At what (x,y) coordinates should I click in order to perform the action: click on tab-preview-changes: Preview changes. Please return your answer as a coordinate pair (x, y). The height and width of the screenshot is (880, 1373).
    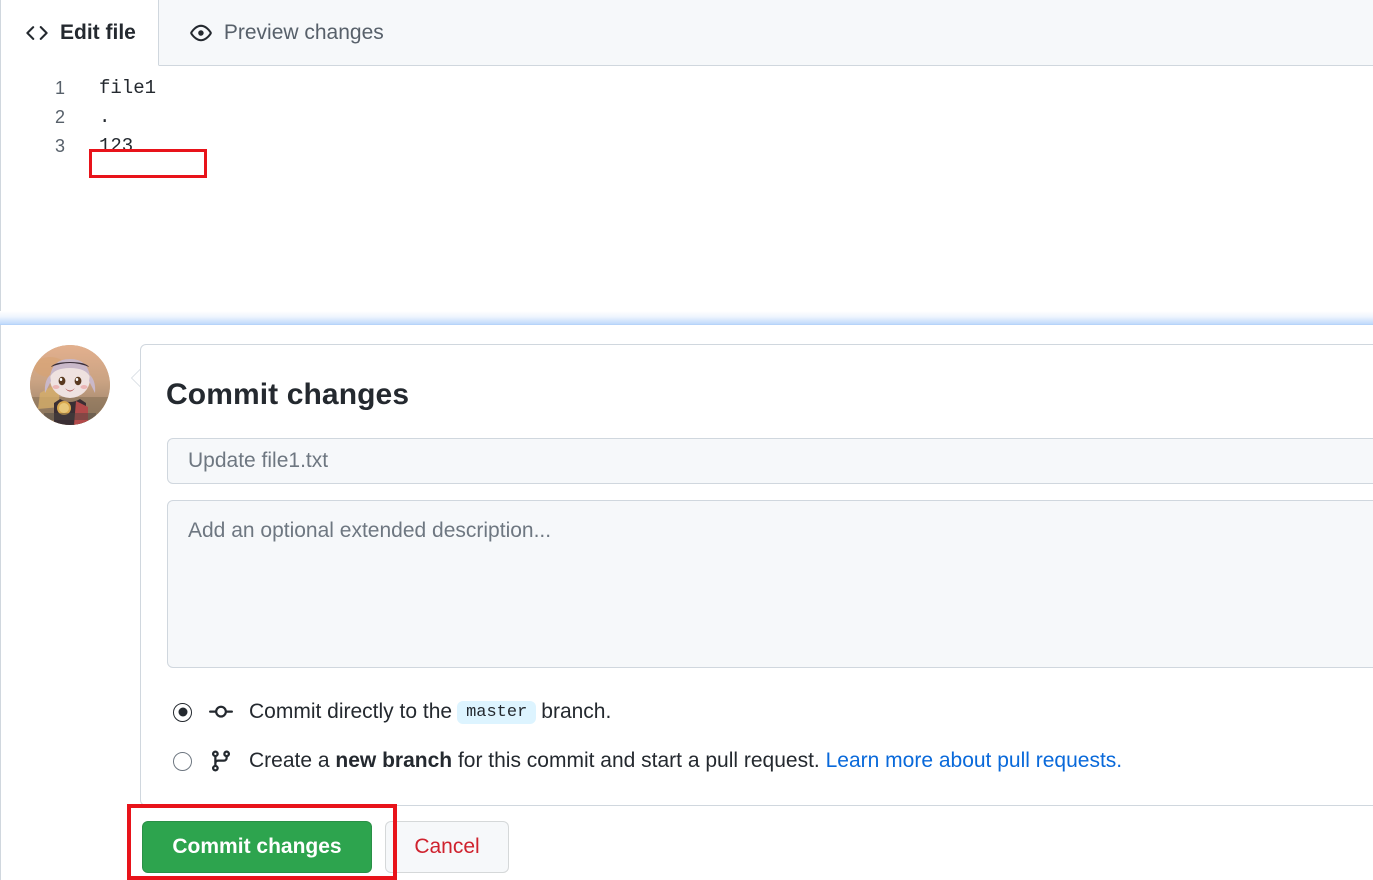
    Looking at the image, I should click on (282, 33).